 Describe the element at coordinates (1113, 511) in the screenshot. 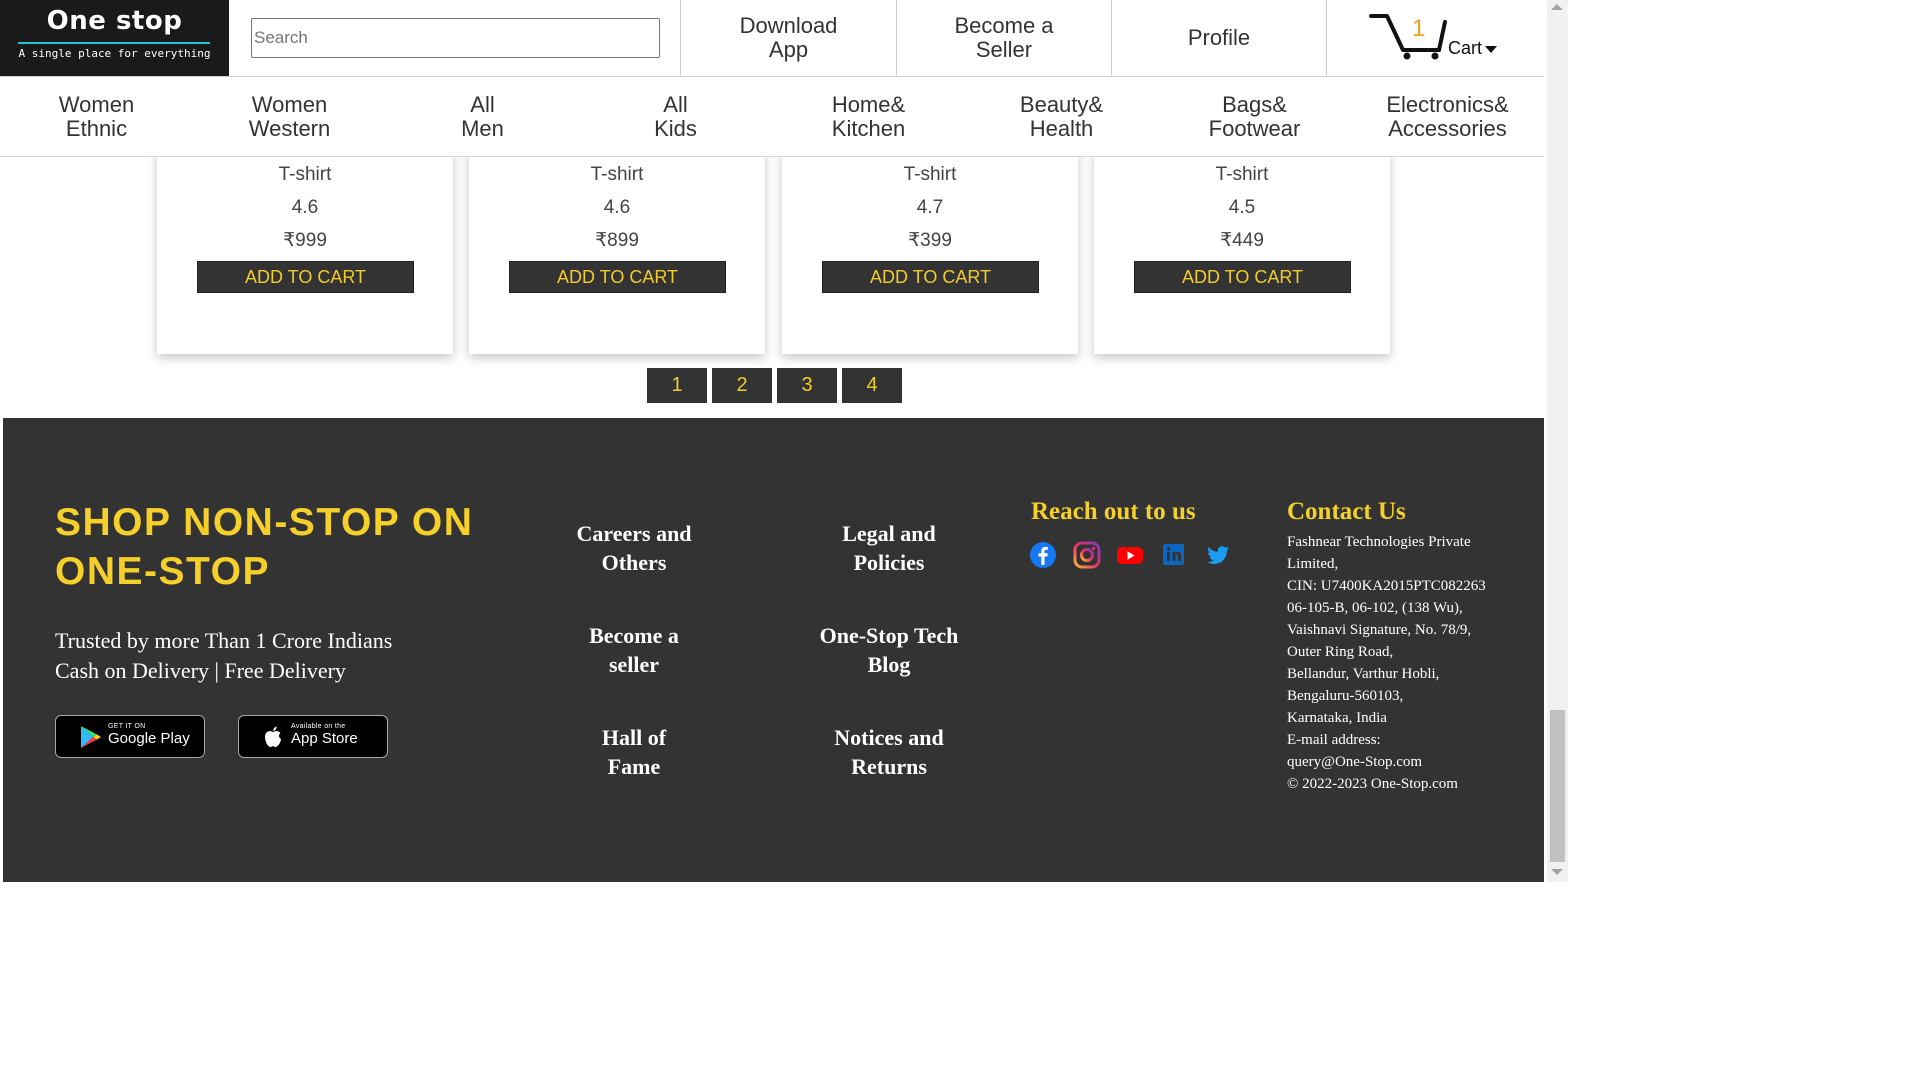

I see `reach-out-heading: Reach out to us` at that location.